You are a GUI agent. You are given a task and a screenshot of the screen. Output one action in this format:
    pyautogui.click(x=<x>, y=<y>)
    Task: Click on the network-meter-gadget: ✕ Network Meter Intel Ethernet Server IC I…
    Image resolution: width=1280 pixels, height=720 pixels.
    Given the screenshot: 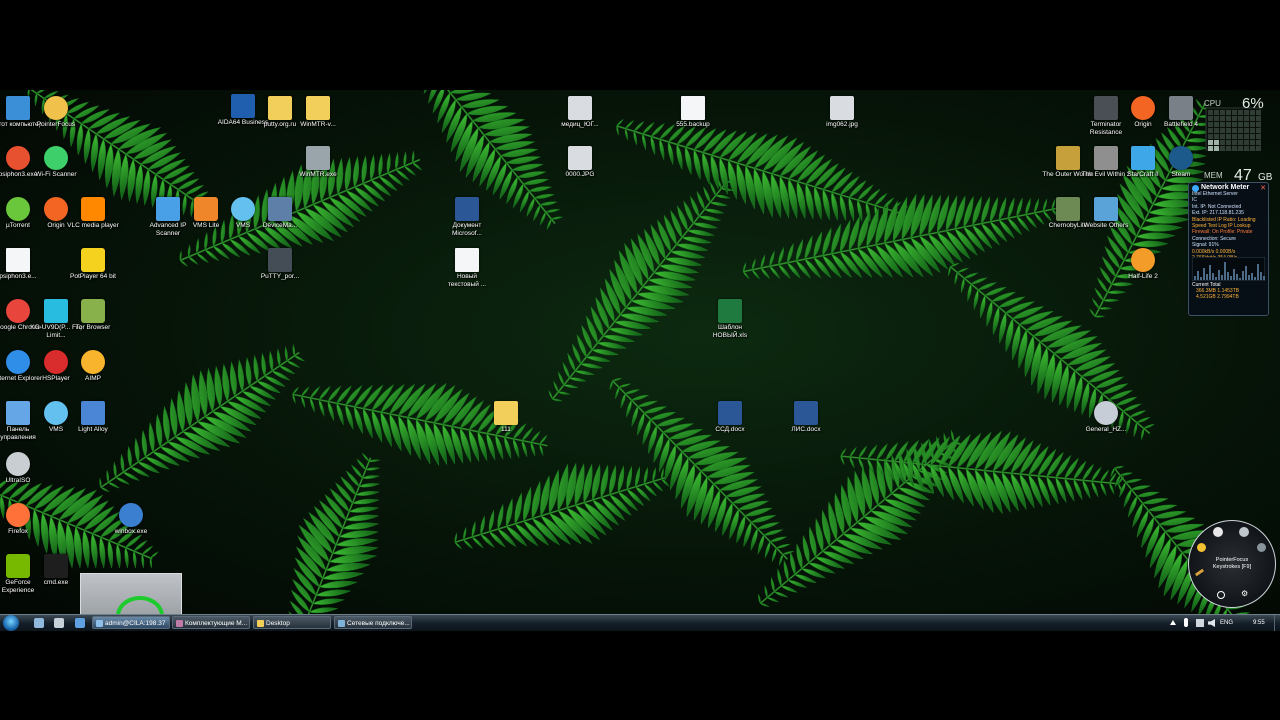 What is the action you would take?
    pyautogui.click(x=1228, y=249)
    